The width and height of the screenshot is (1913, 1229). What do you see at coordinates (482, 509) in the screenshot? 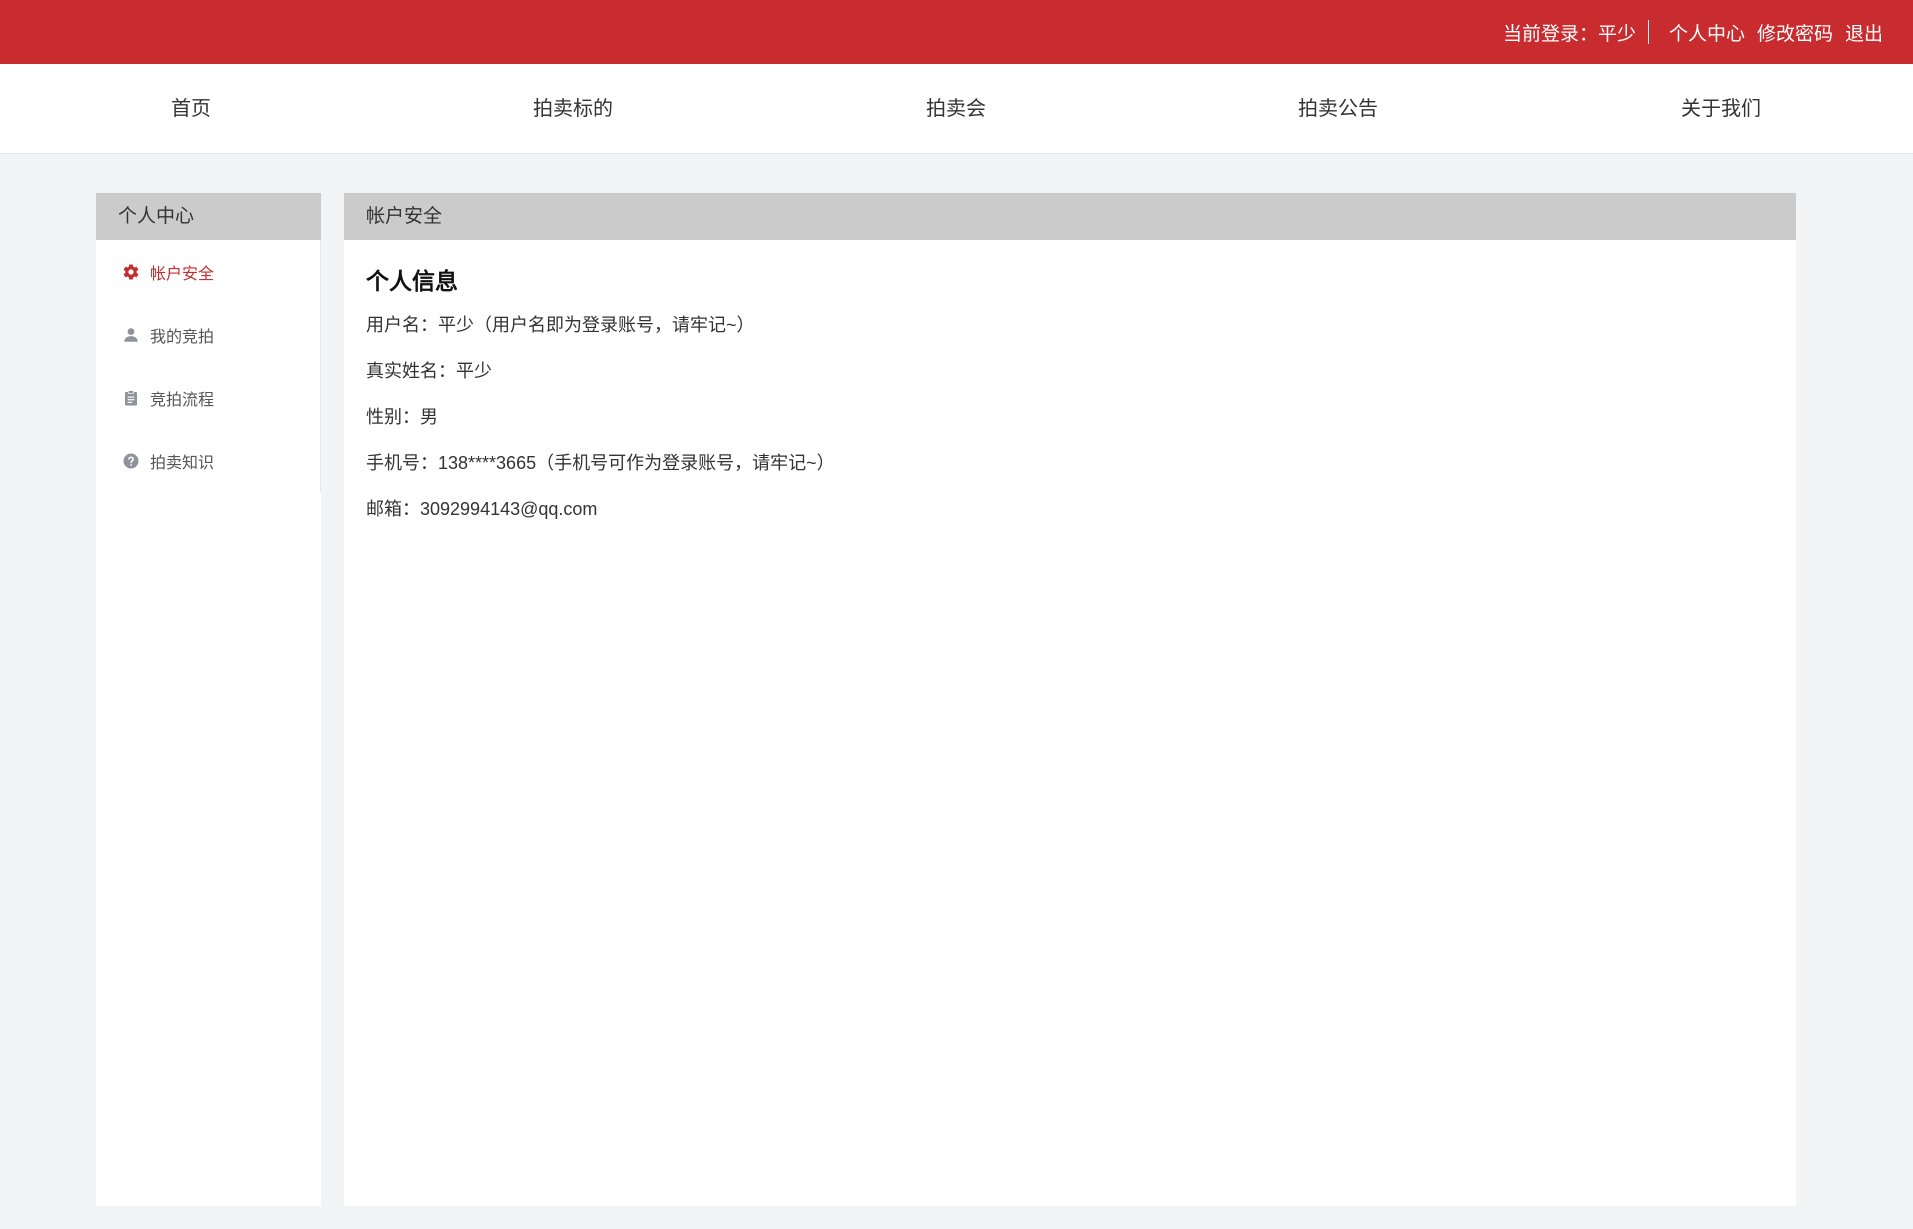
I see `email-row: 邮箱：3092994143@qq.com` at bounding box center [482, 509].